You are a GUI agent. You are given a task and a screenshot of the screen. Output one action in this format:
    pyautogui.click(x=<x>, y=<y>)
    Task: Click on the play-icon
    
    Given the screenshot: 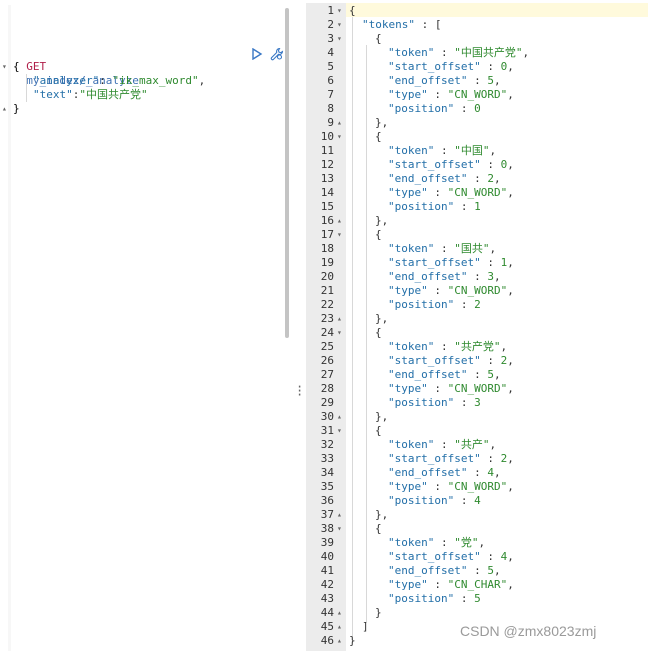 What is the action you would take?
    pyautogui.click(x=257, y=55)
    